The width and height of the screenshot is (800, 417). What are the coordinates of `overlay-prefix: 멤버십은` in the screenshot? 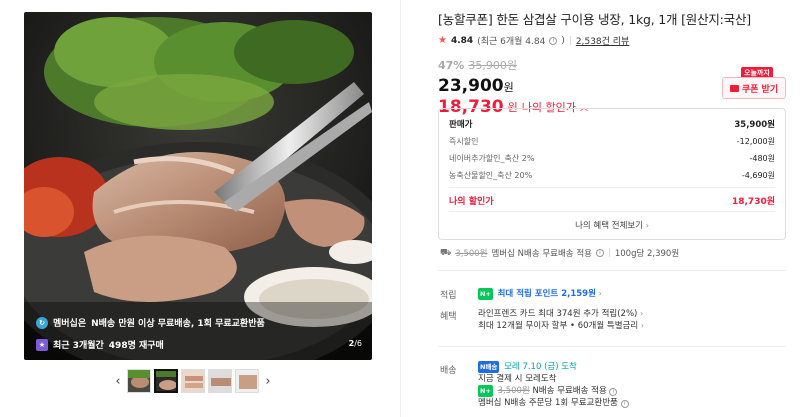 It's located at (70, 324).